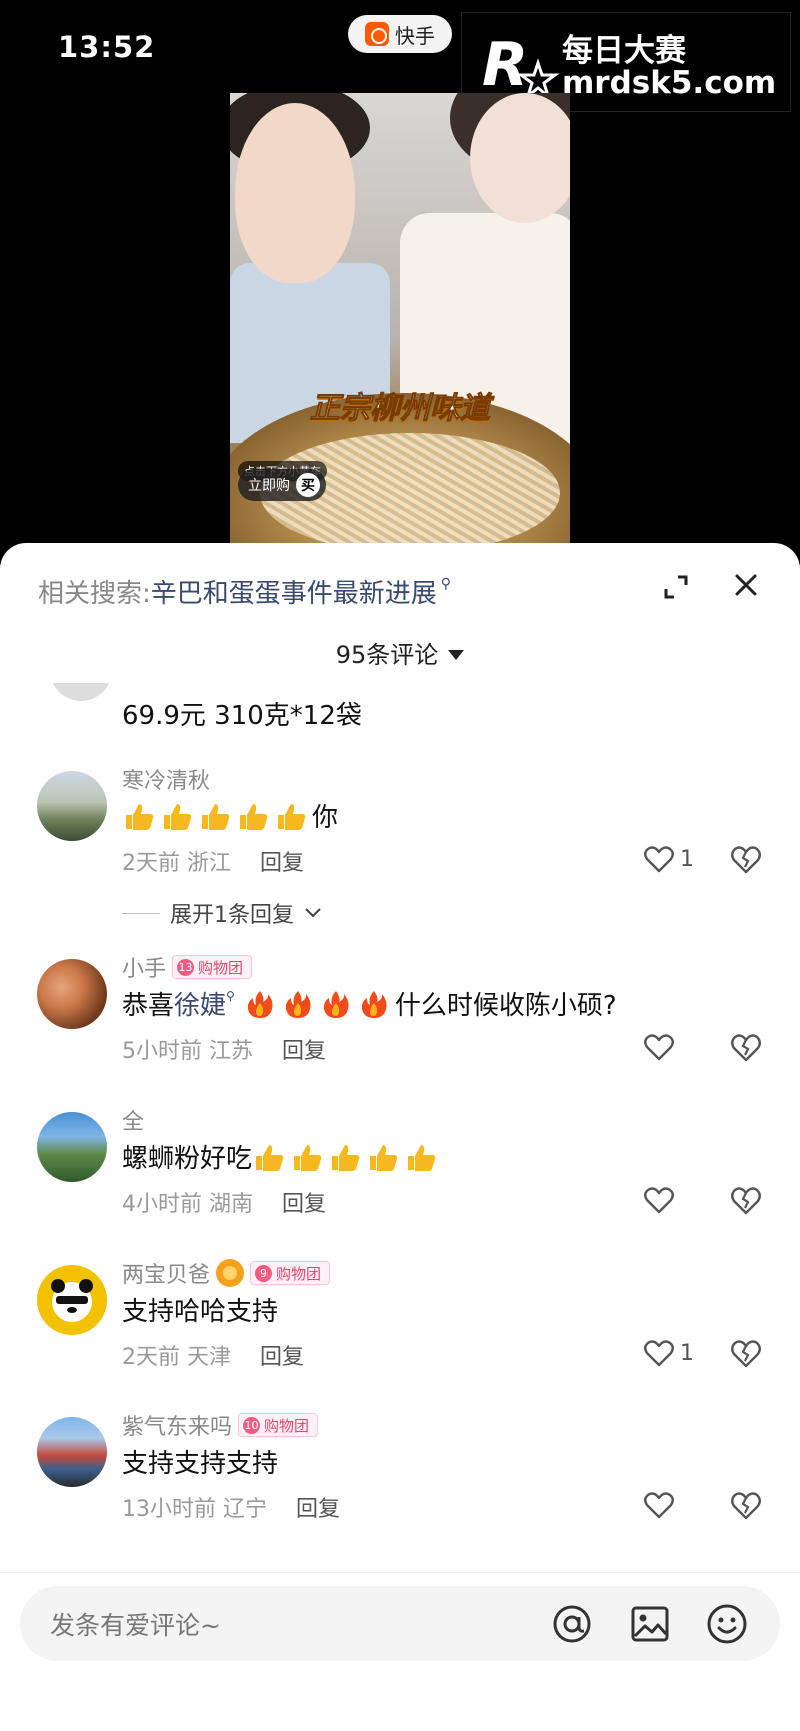  I want to click on buy-char: 买, so click(308, 485).